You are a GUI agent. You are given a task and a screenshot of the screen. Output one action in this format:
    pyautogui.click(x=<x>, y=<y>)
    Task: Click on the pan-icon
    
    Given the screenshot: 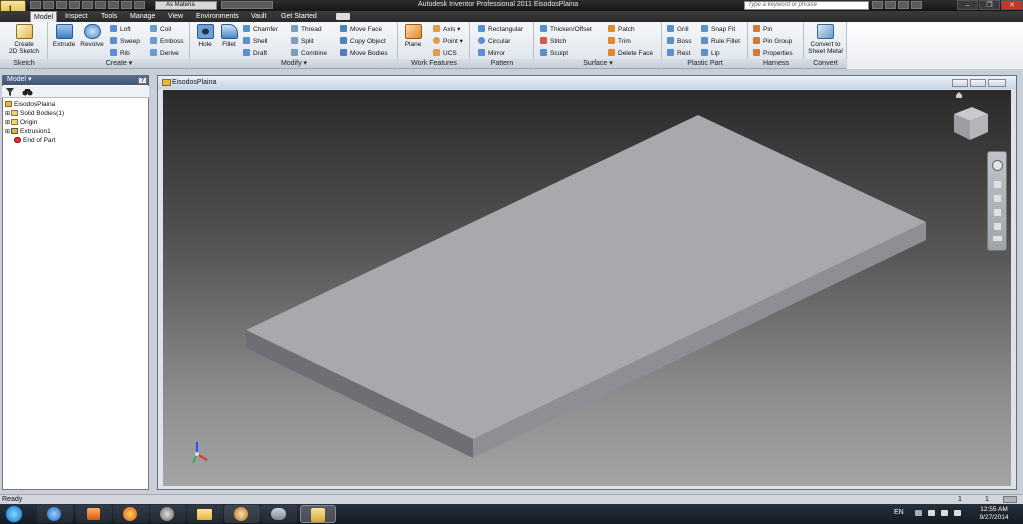 What is the action you would take?
    pyautogui.click(x=997, y=184)
    